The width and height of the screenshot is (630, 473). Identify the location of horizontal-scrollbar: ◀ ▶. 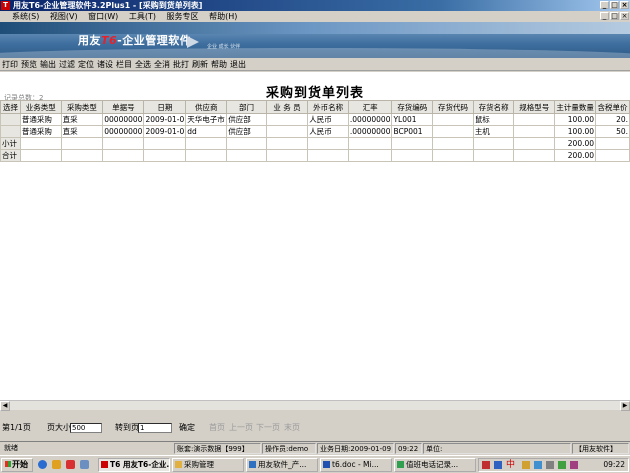
(315, 405).